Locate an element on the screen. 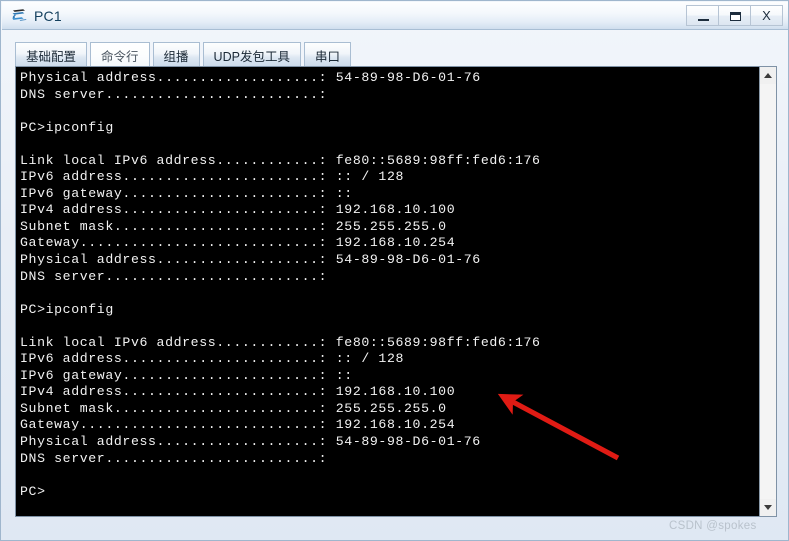 The width and height of the screenshot is (789, 541). close-button: X is located at coordinates (766, 15).